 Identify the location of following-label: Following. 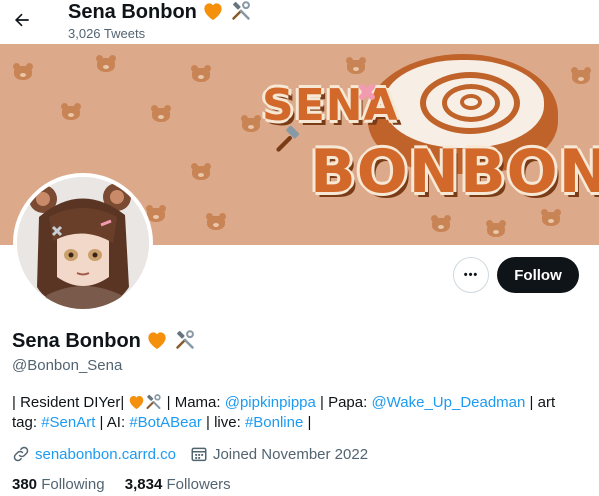
(73, 484).